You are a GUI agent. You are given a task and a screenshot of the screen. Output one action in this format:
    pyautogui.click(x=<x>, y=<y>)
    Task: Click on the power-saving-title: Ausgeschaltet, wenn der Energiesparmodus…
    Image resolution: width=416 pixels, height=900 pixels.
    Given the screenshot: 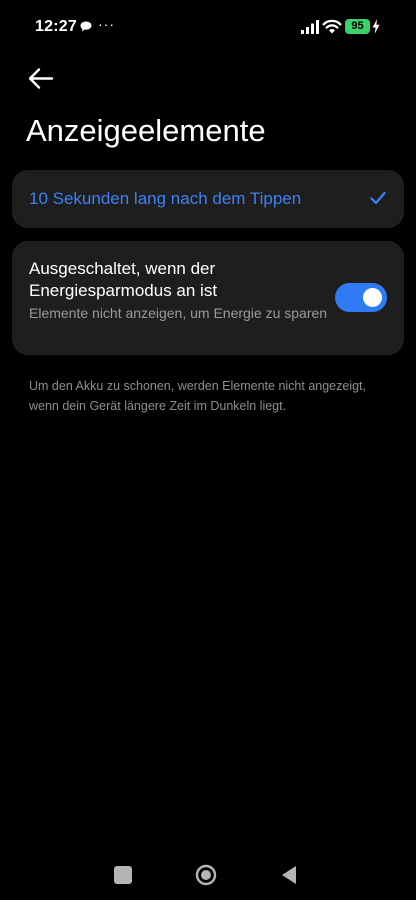 What is the action you would take?
    pyautogui.click(x=123, y=279)
    